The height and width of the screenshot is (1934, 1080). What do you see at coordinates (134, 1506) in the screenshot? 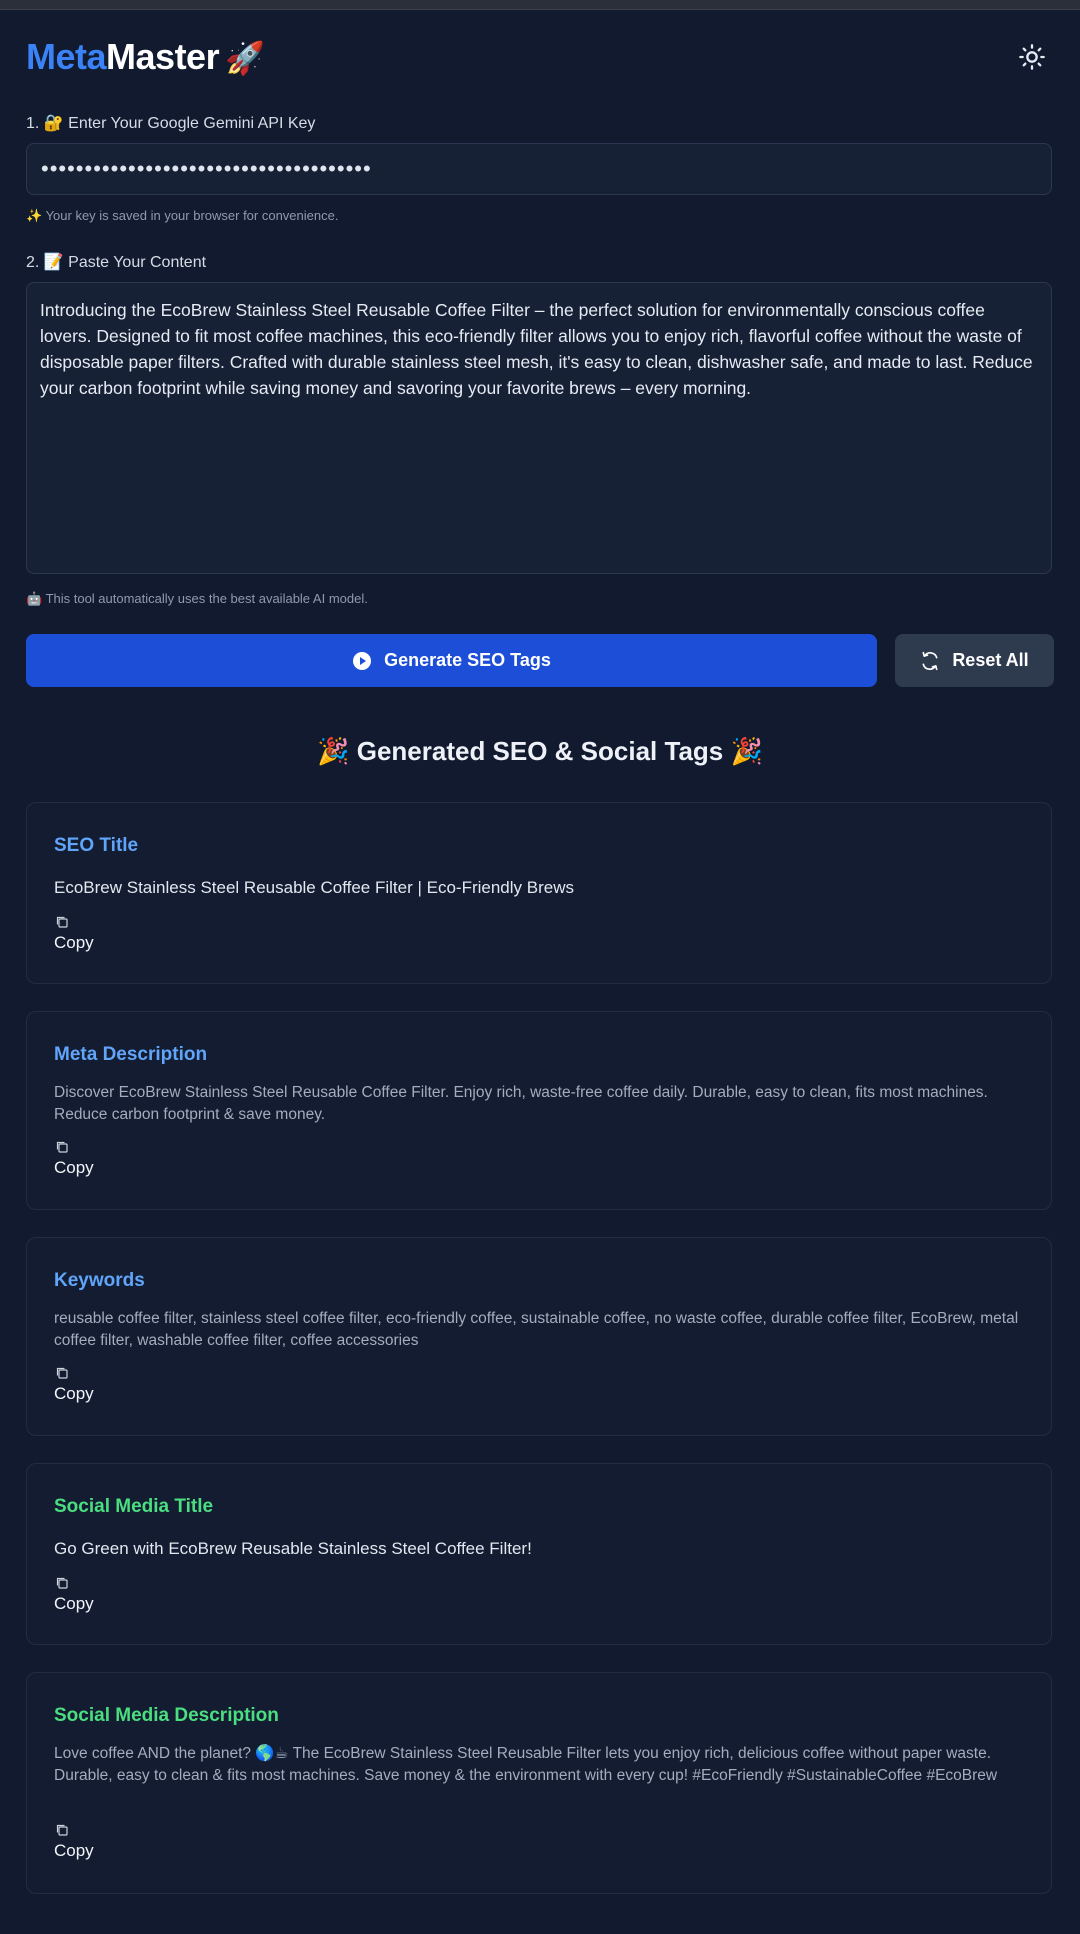
I see `card-title: Social Media Title` at bounding box center [134, 1506].